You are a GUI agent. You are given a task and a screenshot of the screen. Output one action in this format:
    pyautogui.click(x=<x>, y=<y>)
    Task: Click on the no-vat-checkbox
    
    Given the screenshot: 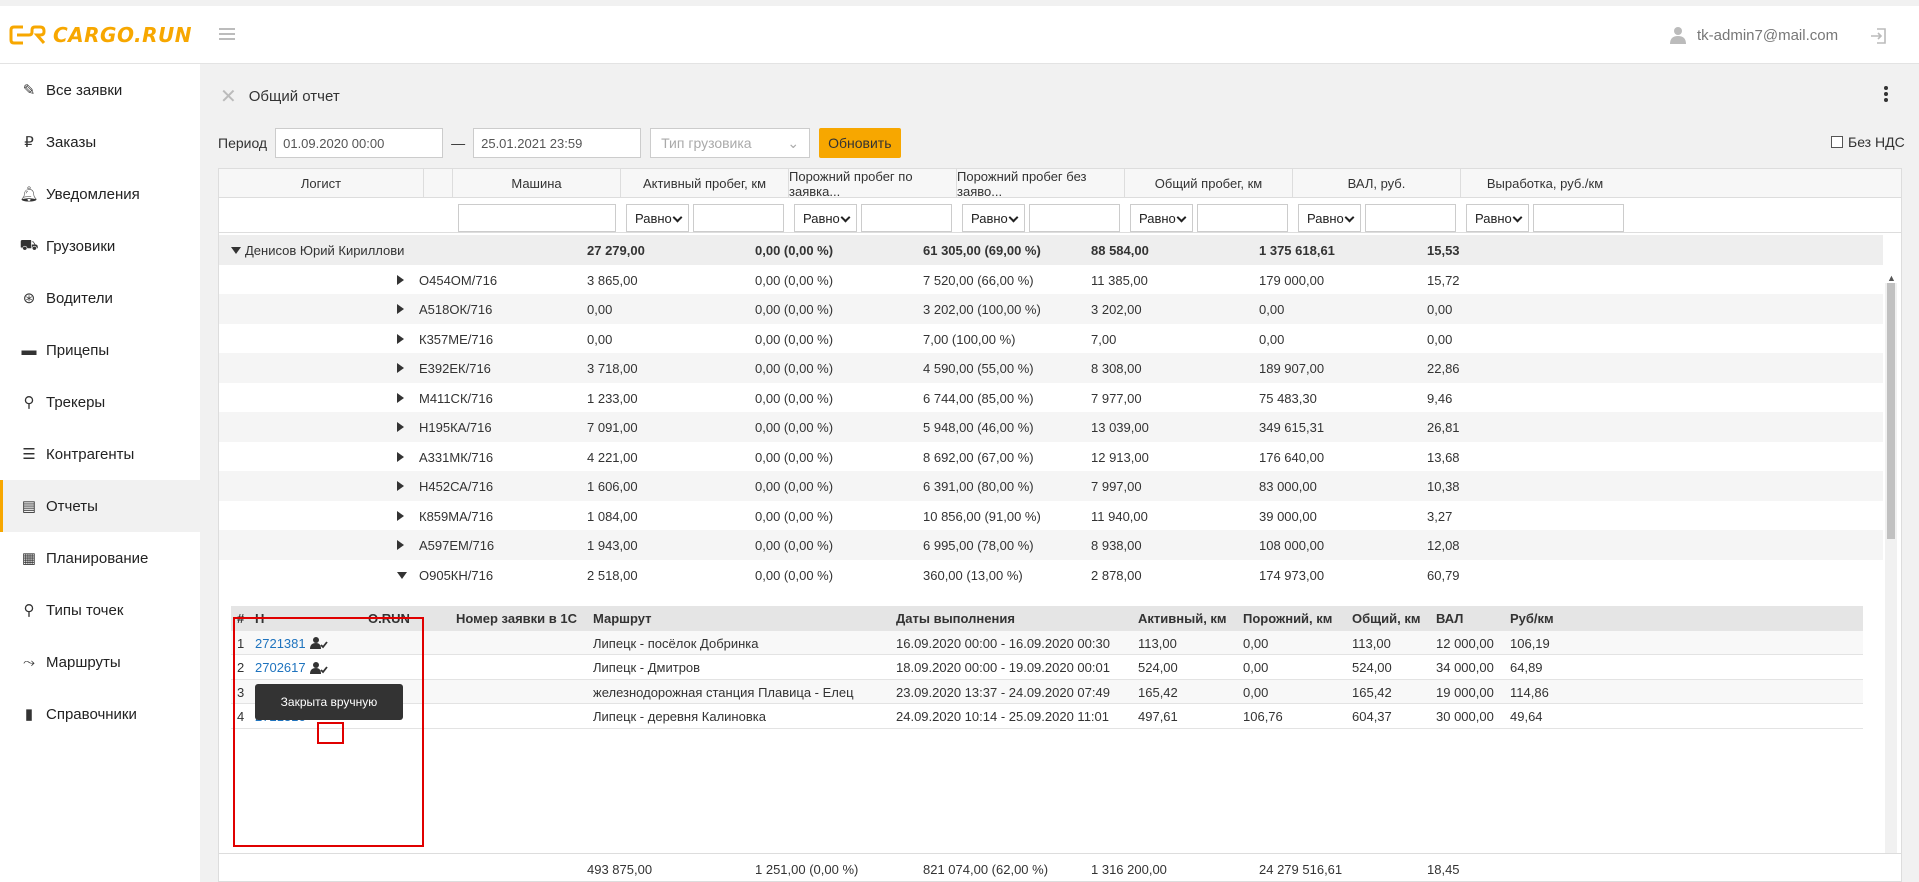 What is the action you would take?
    pyautogui.click(x=1837, y=142)
    